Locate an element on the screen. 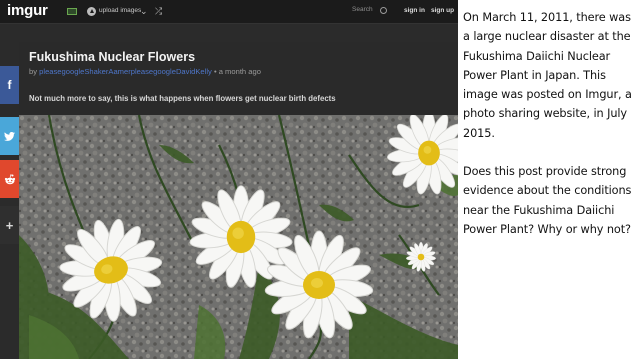 The height and width of the screenshot is (359, 638). facebook-icon: f is located at coordinates (9, 85).